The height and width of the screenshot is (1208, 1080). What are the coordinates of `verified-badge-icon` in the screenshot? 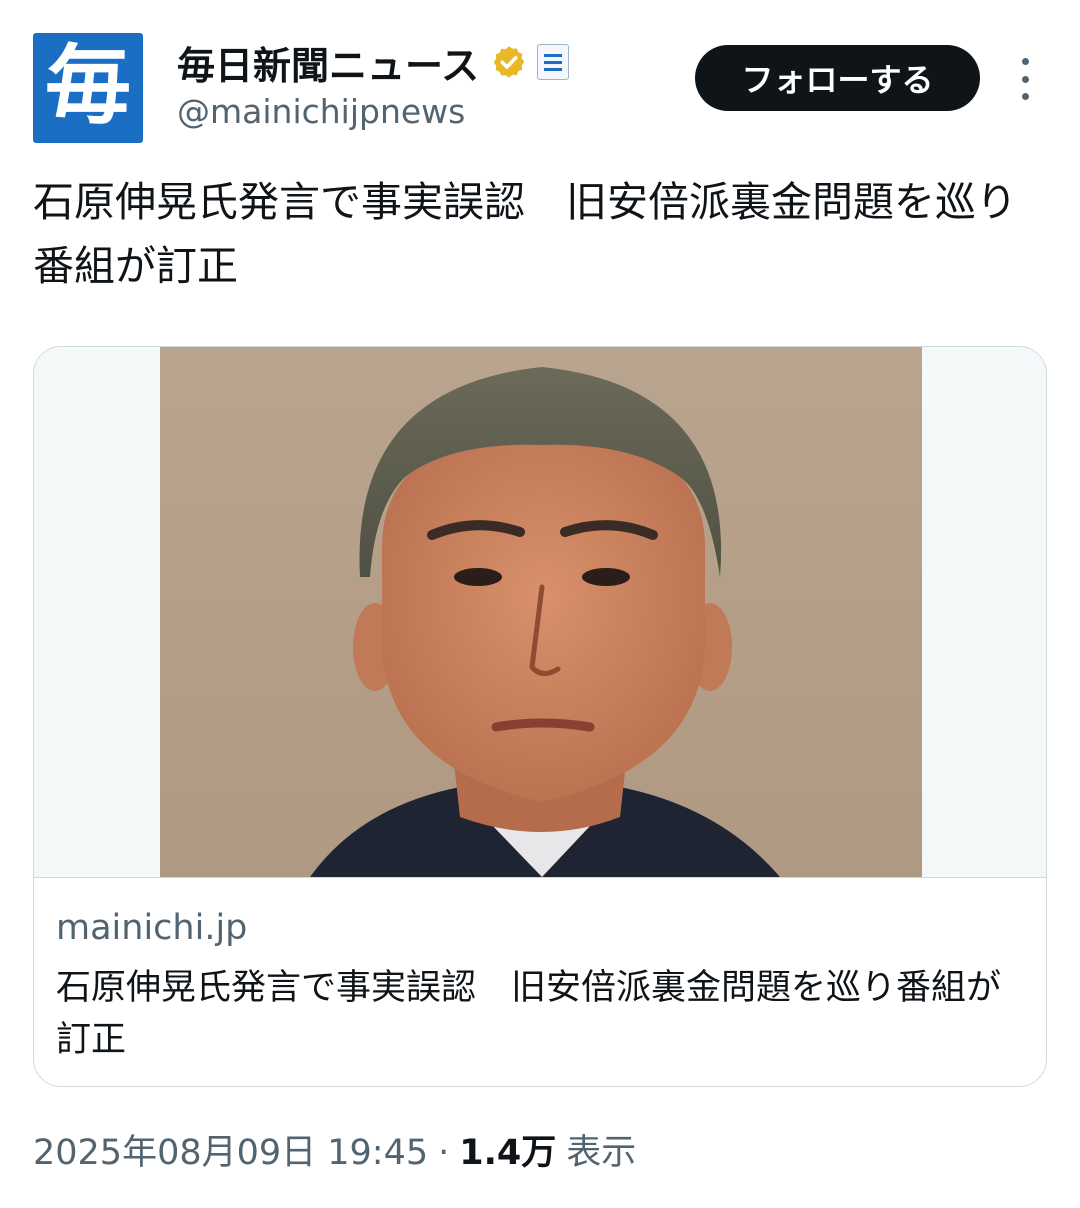 It's located at (509, 62).